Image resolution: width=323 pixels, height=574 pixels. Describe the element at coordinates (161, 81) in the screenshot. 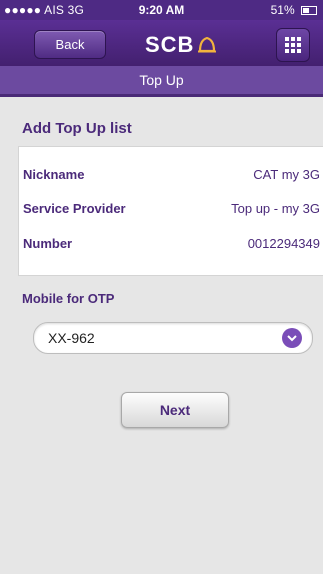

I see `page-title: Top Up` at that location.